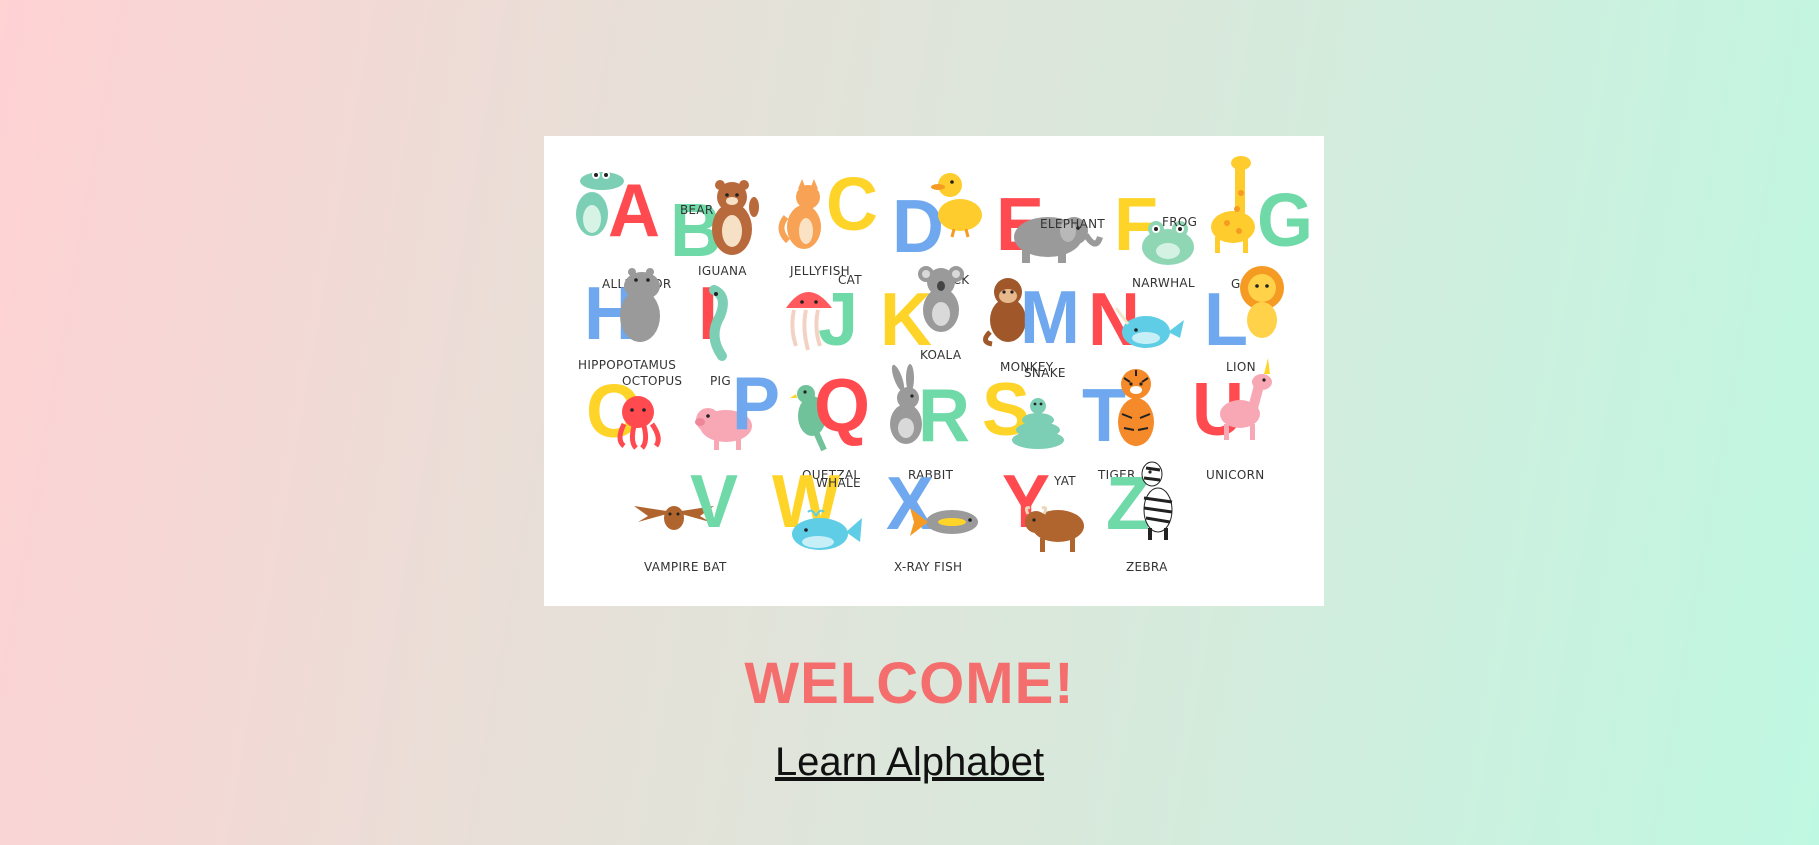 The width and height of the screenshot is (1819, 845). I want to click on card-b: B BEAR, so click(727, 215).